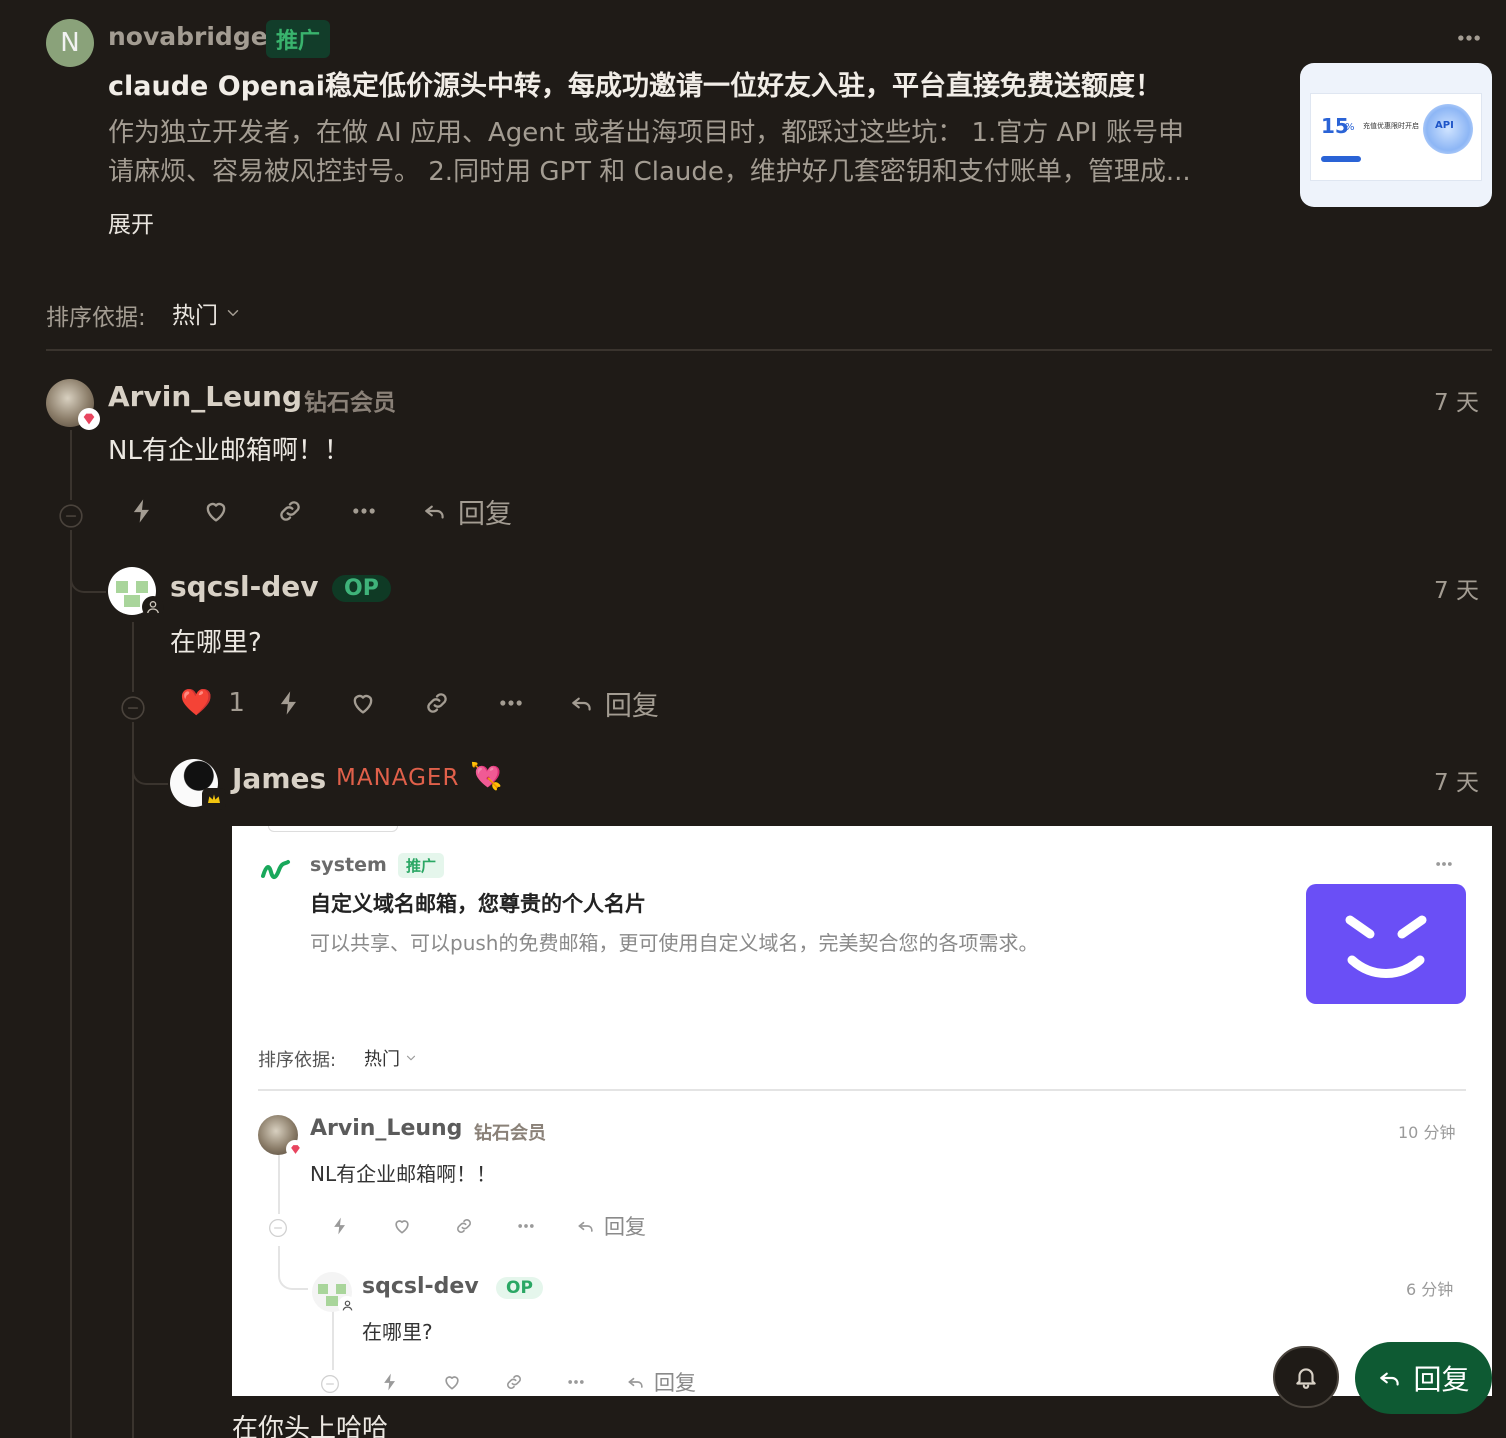 This screenshot has height=1438, width=1506. I want to click on promo-avatar: N, so click(70, 43).